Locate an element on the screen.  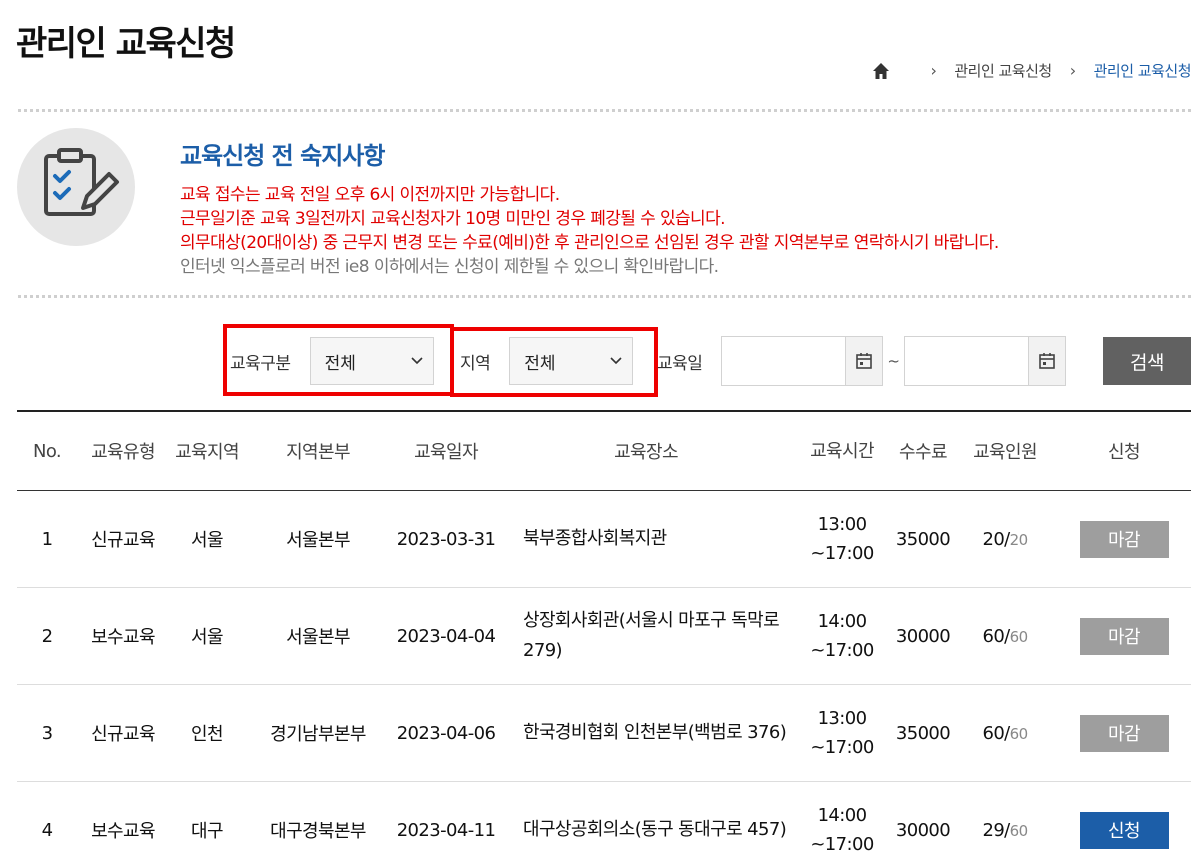
cell-date: 2023-04-11 is located at coordinates (446, 830).